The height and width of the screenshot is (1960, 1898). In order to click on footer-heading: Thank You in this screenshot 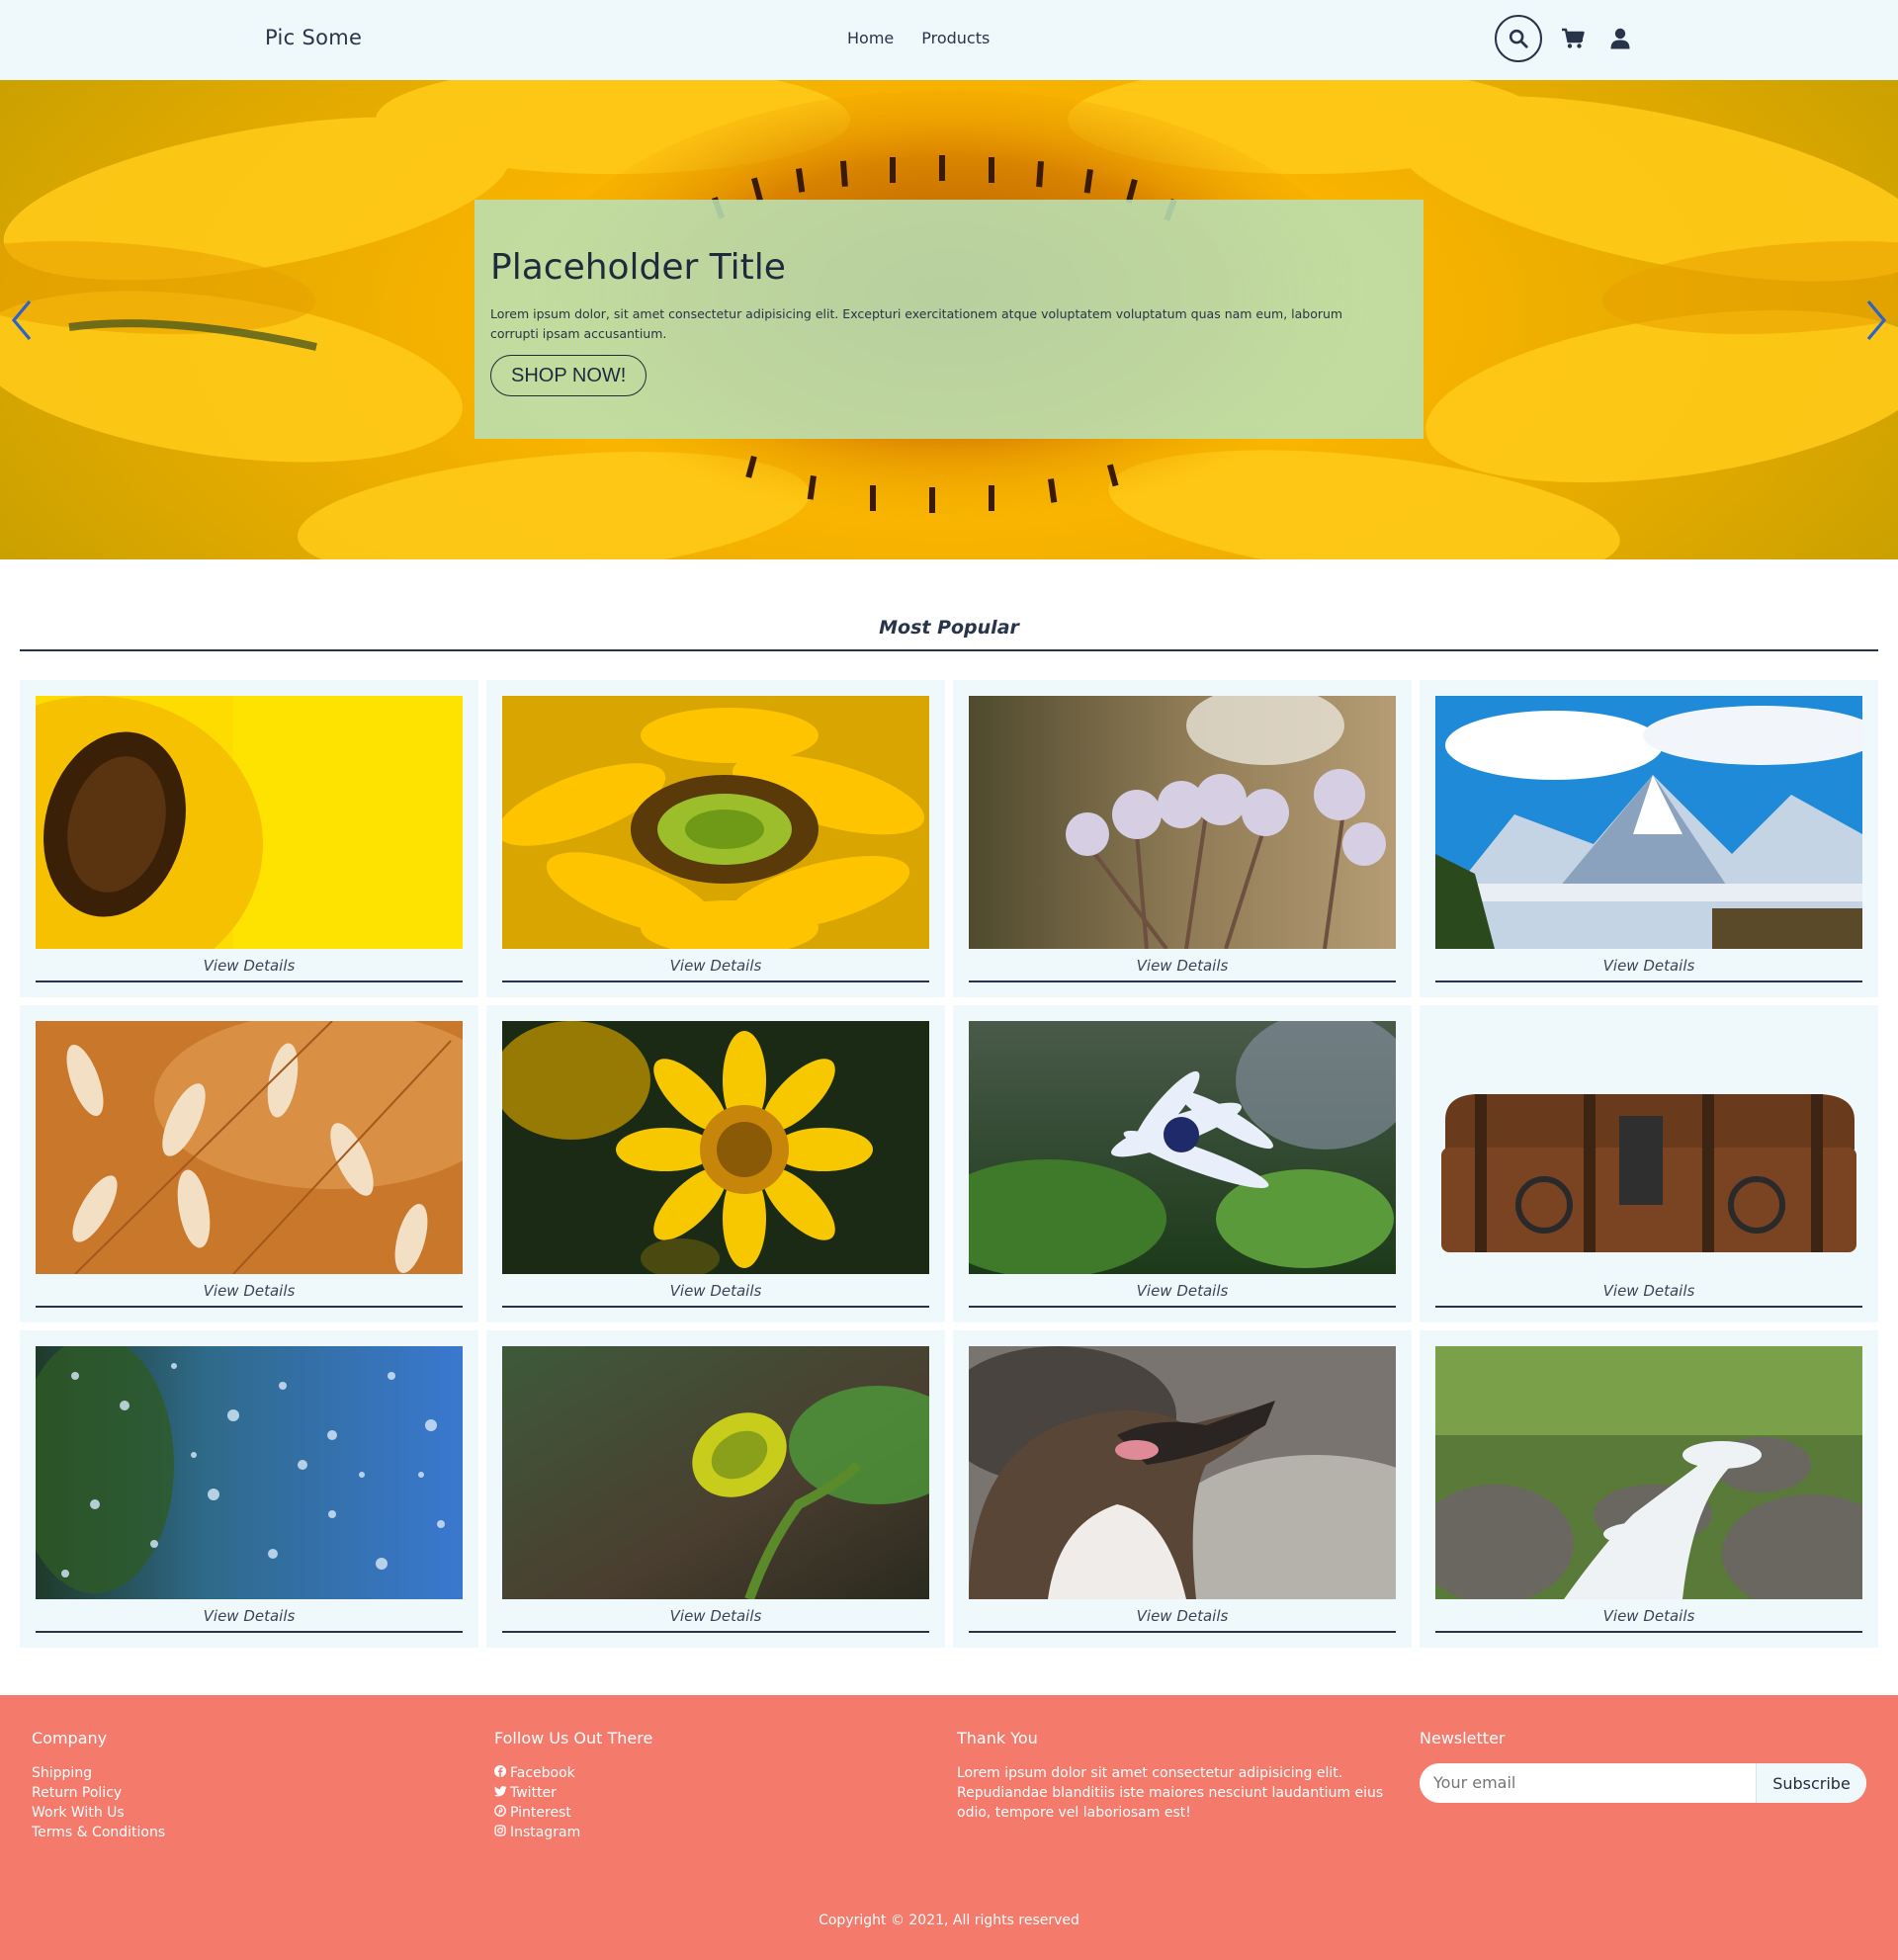, I will do `click(998, 1738)`.